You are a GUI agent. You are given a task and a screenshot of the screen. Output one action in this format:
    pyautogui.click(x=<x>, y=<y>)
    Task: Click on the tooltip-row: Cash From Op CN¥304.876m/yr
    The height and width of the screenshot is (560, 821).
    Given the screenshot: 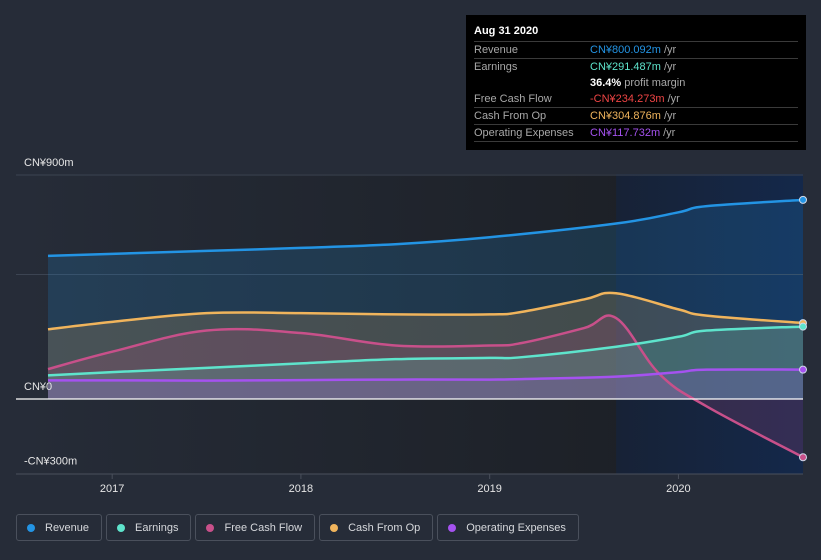 What is the action you would take?
    pyautogui.click(x=636, y=116)
    